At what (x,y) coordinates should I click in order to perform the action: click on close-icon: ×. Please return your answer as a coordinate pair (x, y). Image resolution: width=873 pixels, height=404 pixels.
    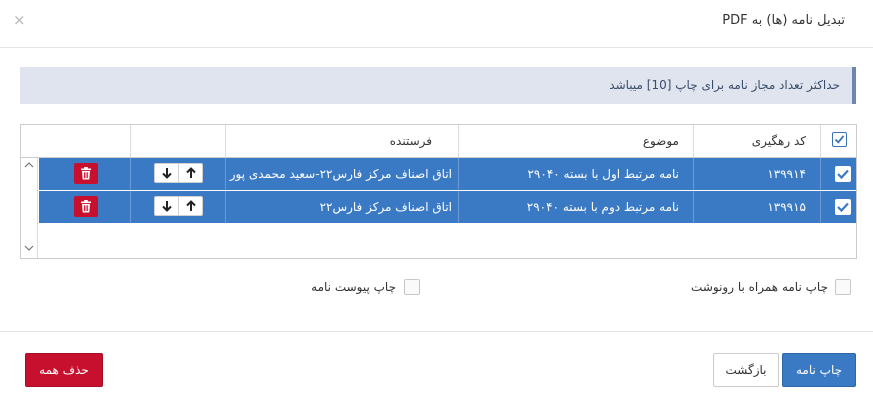
    Looking at the image, I should click on (19, 20).